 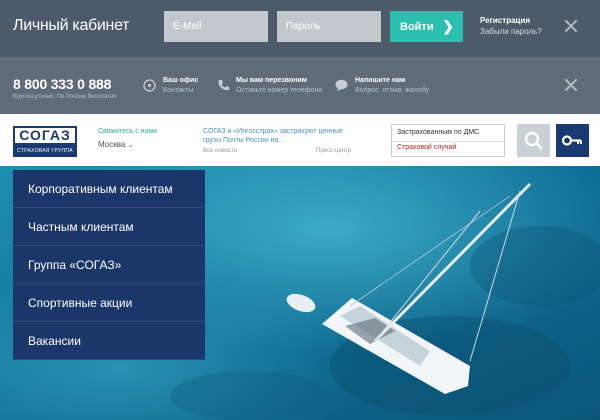 I want to click on chevron-down-icon: ⌄, so click(x=130, y=145).